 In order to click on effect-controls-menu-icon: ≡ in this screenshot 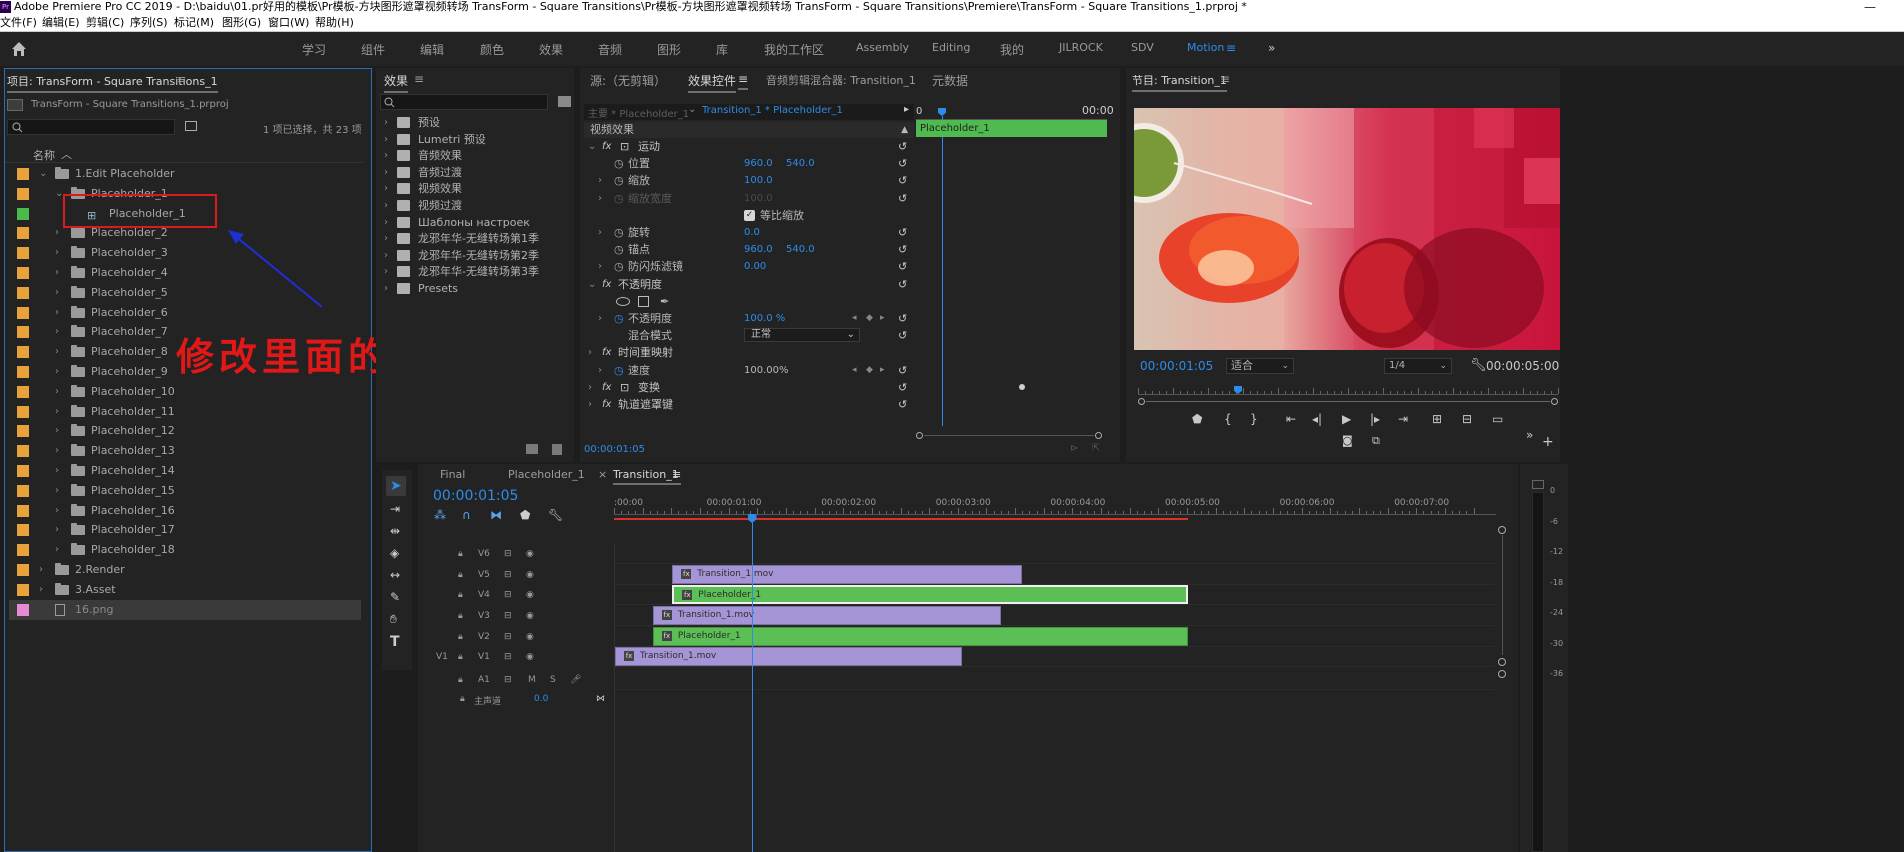, I will do `click(743, 81)`.